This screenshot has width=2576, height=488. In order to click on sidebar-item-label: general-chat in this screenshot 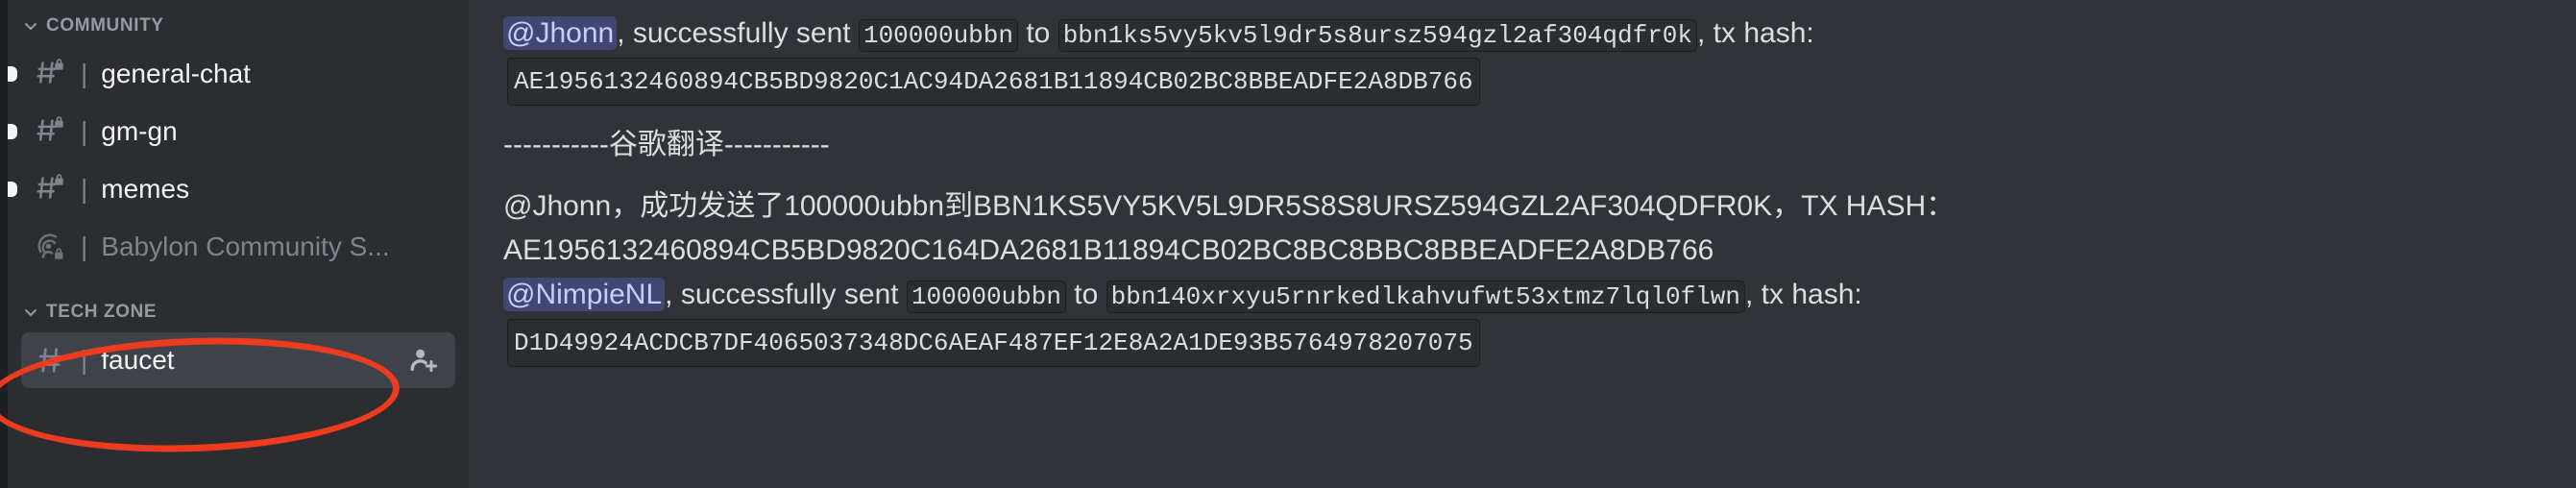, I will do `click(176, 73)`.